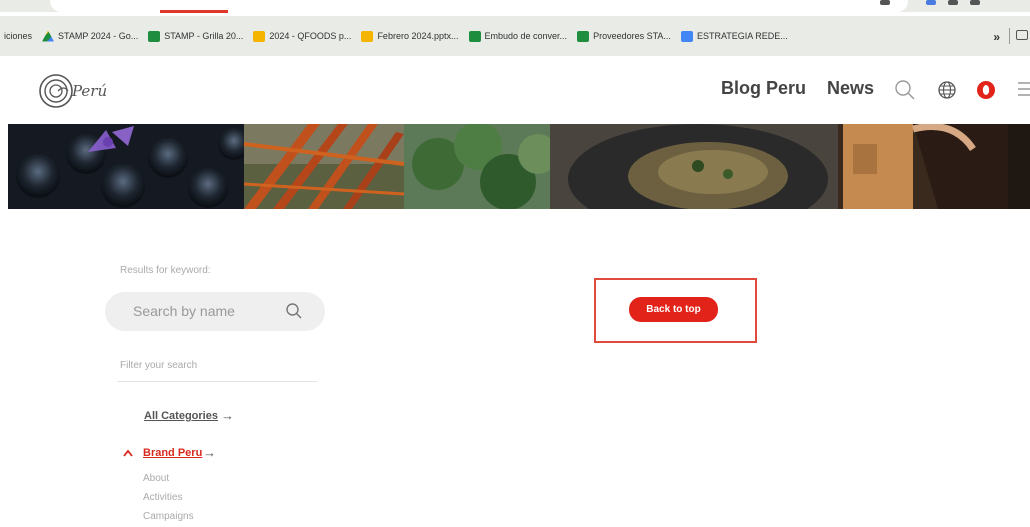 Image resolution: width=1030 pixels, height=527 pixels. What do you see at coordinates (515, 90) in the screenshot?
I see `site-header: Perú Blog Peru News` at bounding box center [515, 90].